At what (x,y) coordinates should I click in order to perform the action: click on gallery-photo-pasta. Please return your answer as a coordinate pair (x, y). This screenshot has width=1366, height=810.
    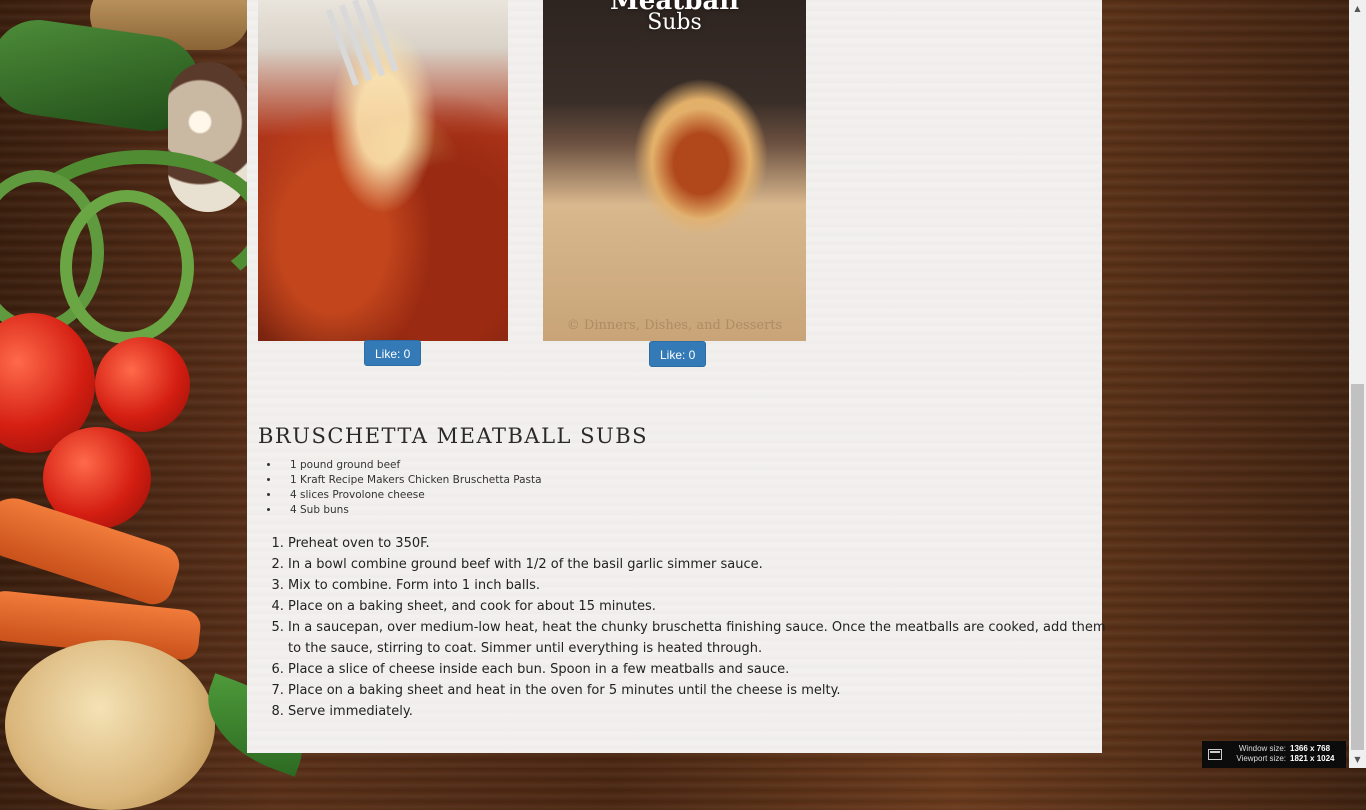
    Looking at the image, I should click on (383, 170).